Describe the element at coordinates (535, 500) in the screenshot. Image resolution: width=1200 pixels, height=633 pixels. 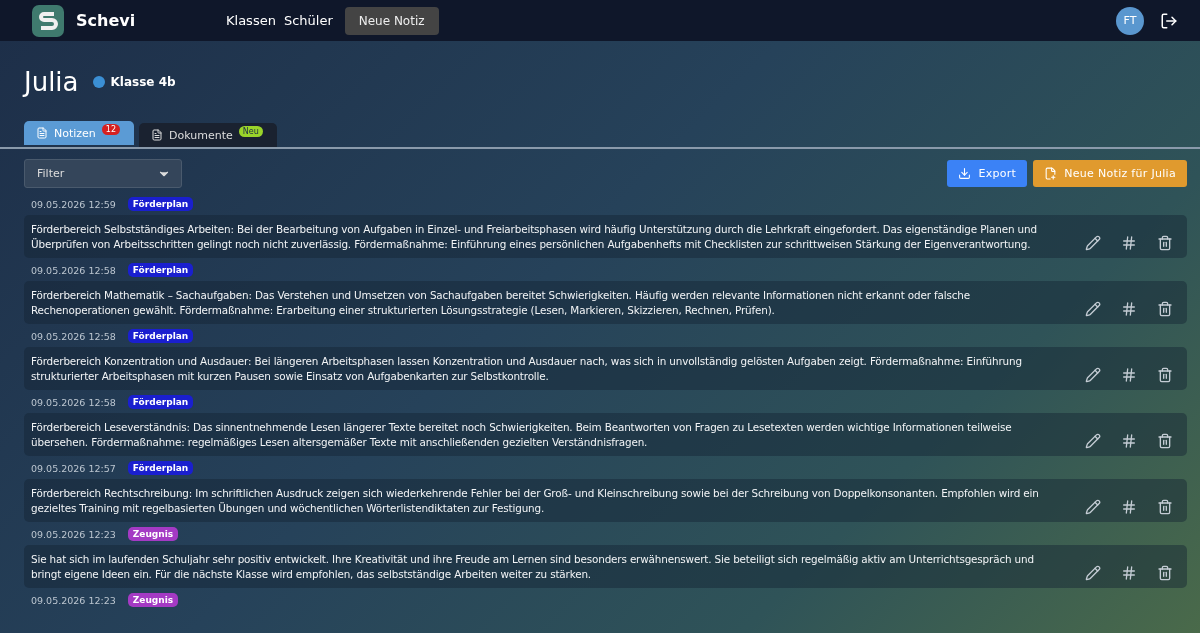
I see `note-text: Förderbereich Rechtschreibung: Im schriftlichen Ausdruck zeigen sich wiederkehrende Fehler bei der Groß- und Kleinschreibung sowie bei der Schreibung von Doppelkonsonanten. Empfohlen wird ein gezieltes Training mit regelbasierten Übungen und wöchentlichen Wörterlistendiktaten zur Festigung.` at that location.